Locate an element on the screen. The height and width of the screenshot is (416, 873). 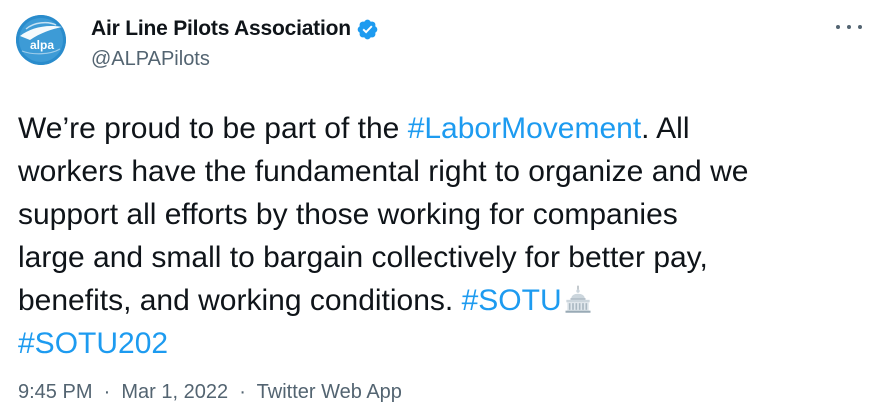
tweet-time: 9:45 PM is located at coordinates (55, 392).